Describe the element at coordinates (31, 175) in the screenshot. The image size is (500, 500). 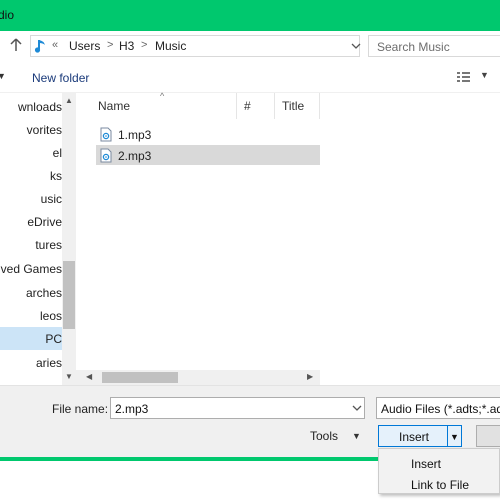
I see `nav-item-links: ks` at that location.